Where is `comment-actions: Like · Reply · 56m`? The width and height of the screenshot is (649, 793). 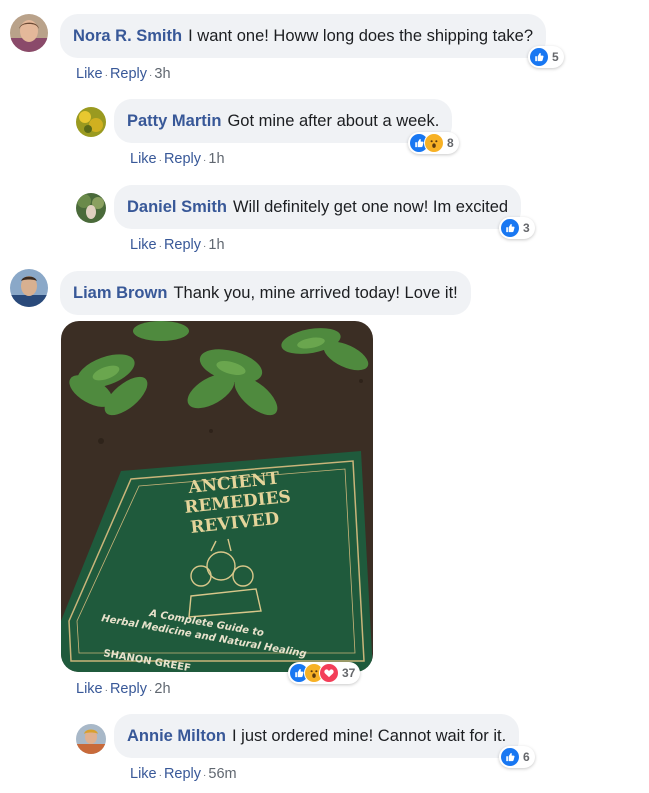
comment-actions: Like · Reply · 56m is located at coordinates (183, 774).